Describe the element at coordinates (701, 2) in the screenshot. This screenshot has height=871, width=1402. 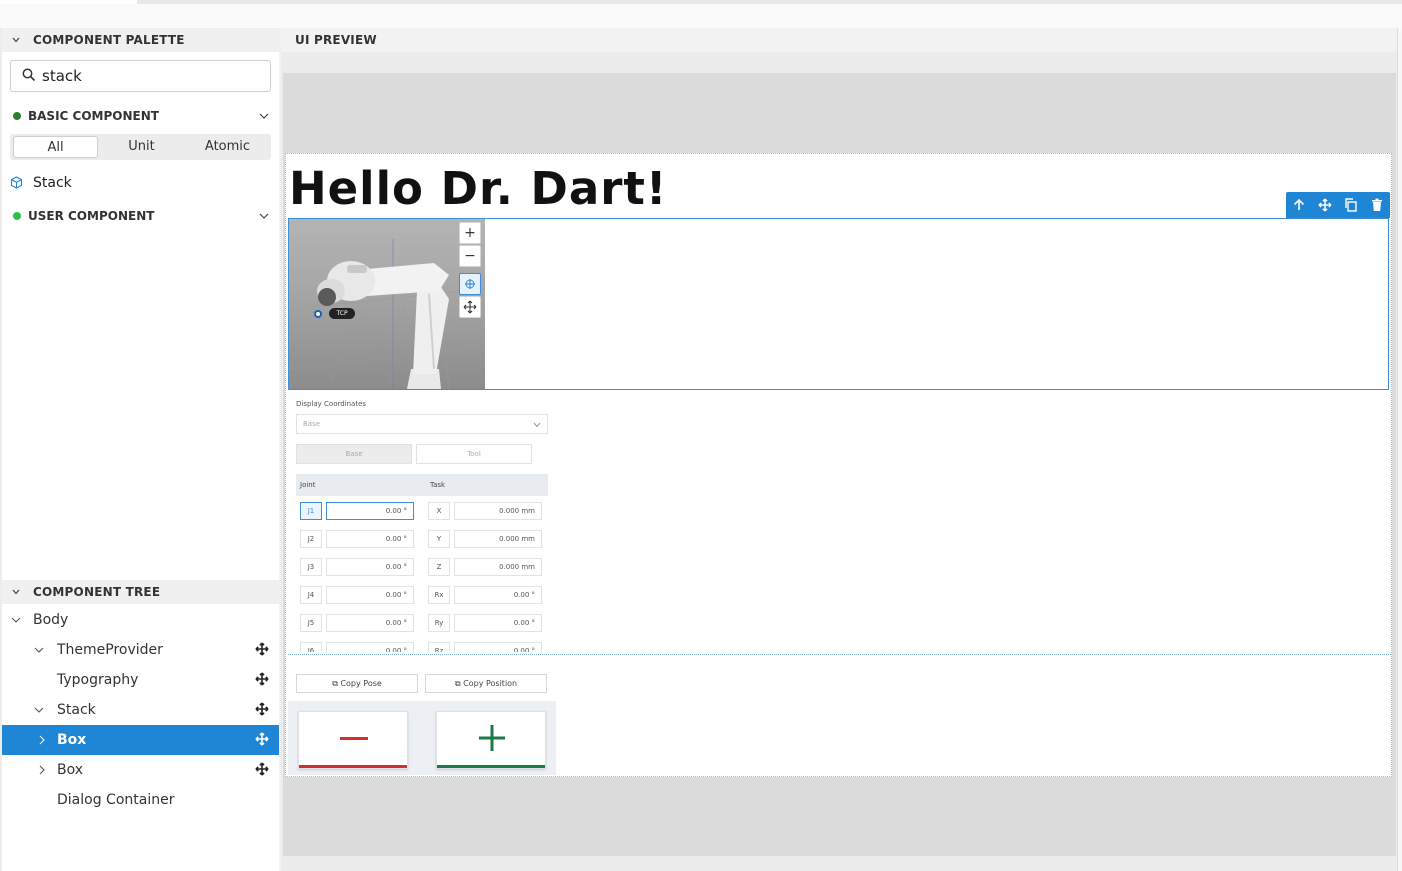
I see `top-strip` at that location.